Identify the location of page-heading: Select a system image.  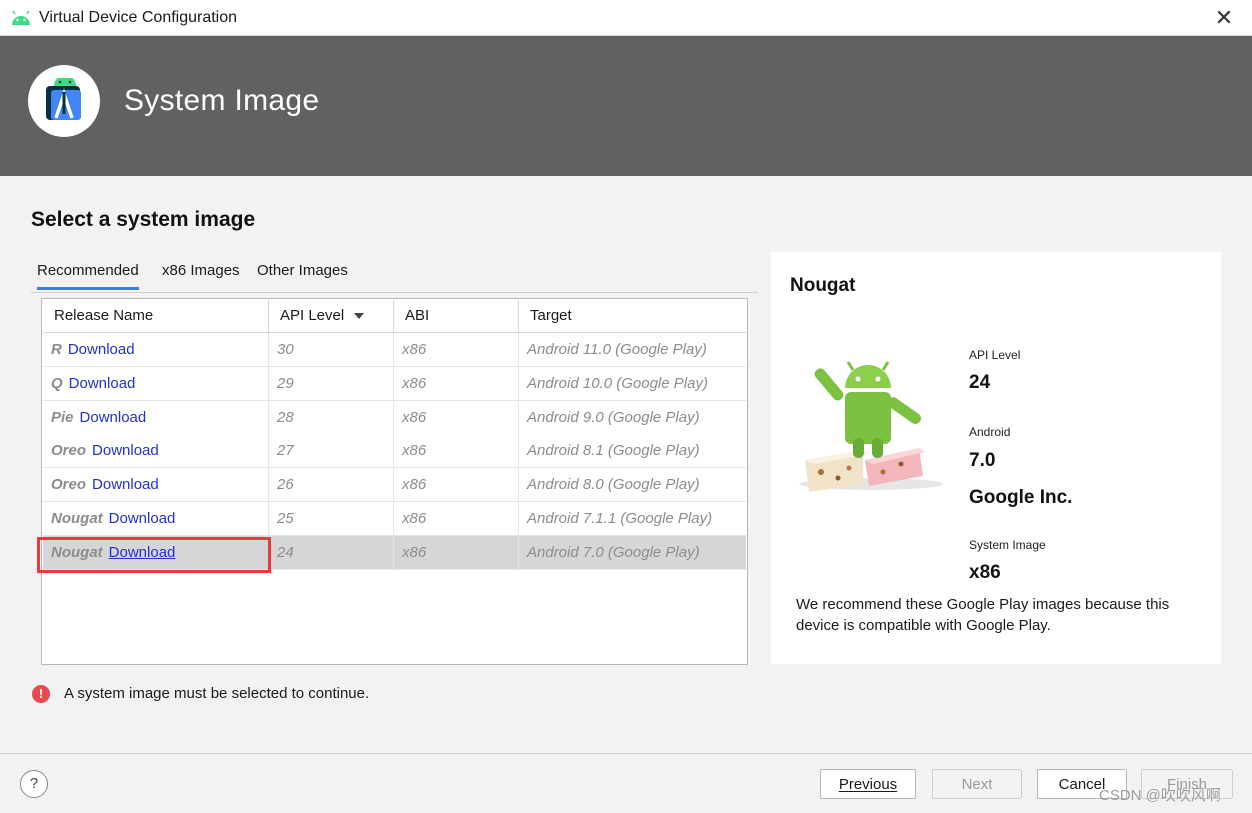
(143, 219).